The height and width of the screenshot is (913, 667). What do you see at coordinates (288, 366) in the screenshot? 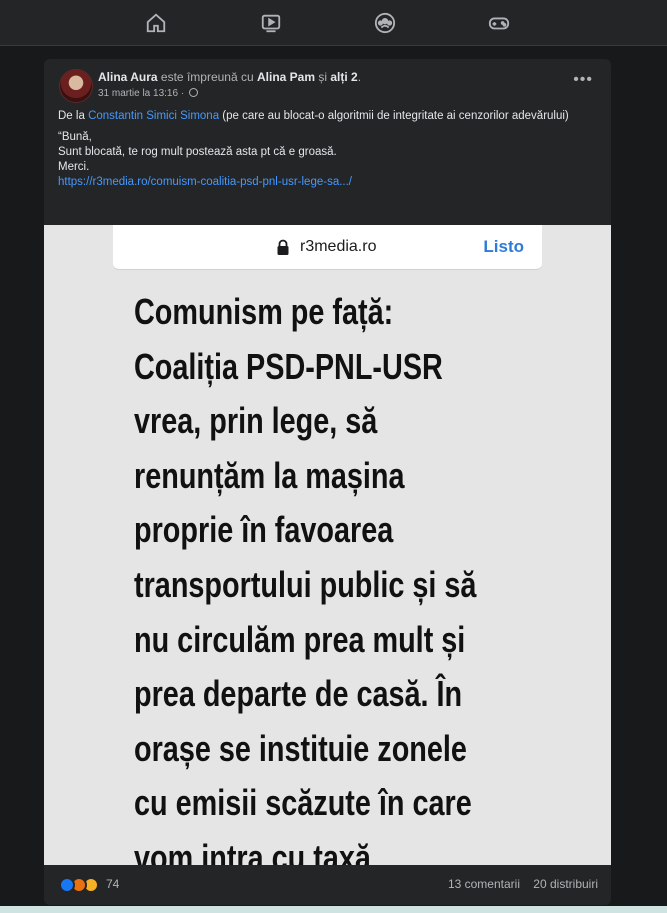
I see `headline-line: Coaliția PSD-PNL-USR` at bounding box center [288, 366].